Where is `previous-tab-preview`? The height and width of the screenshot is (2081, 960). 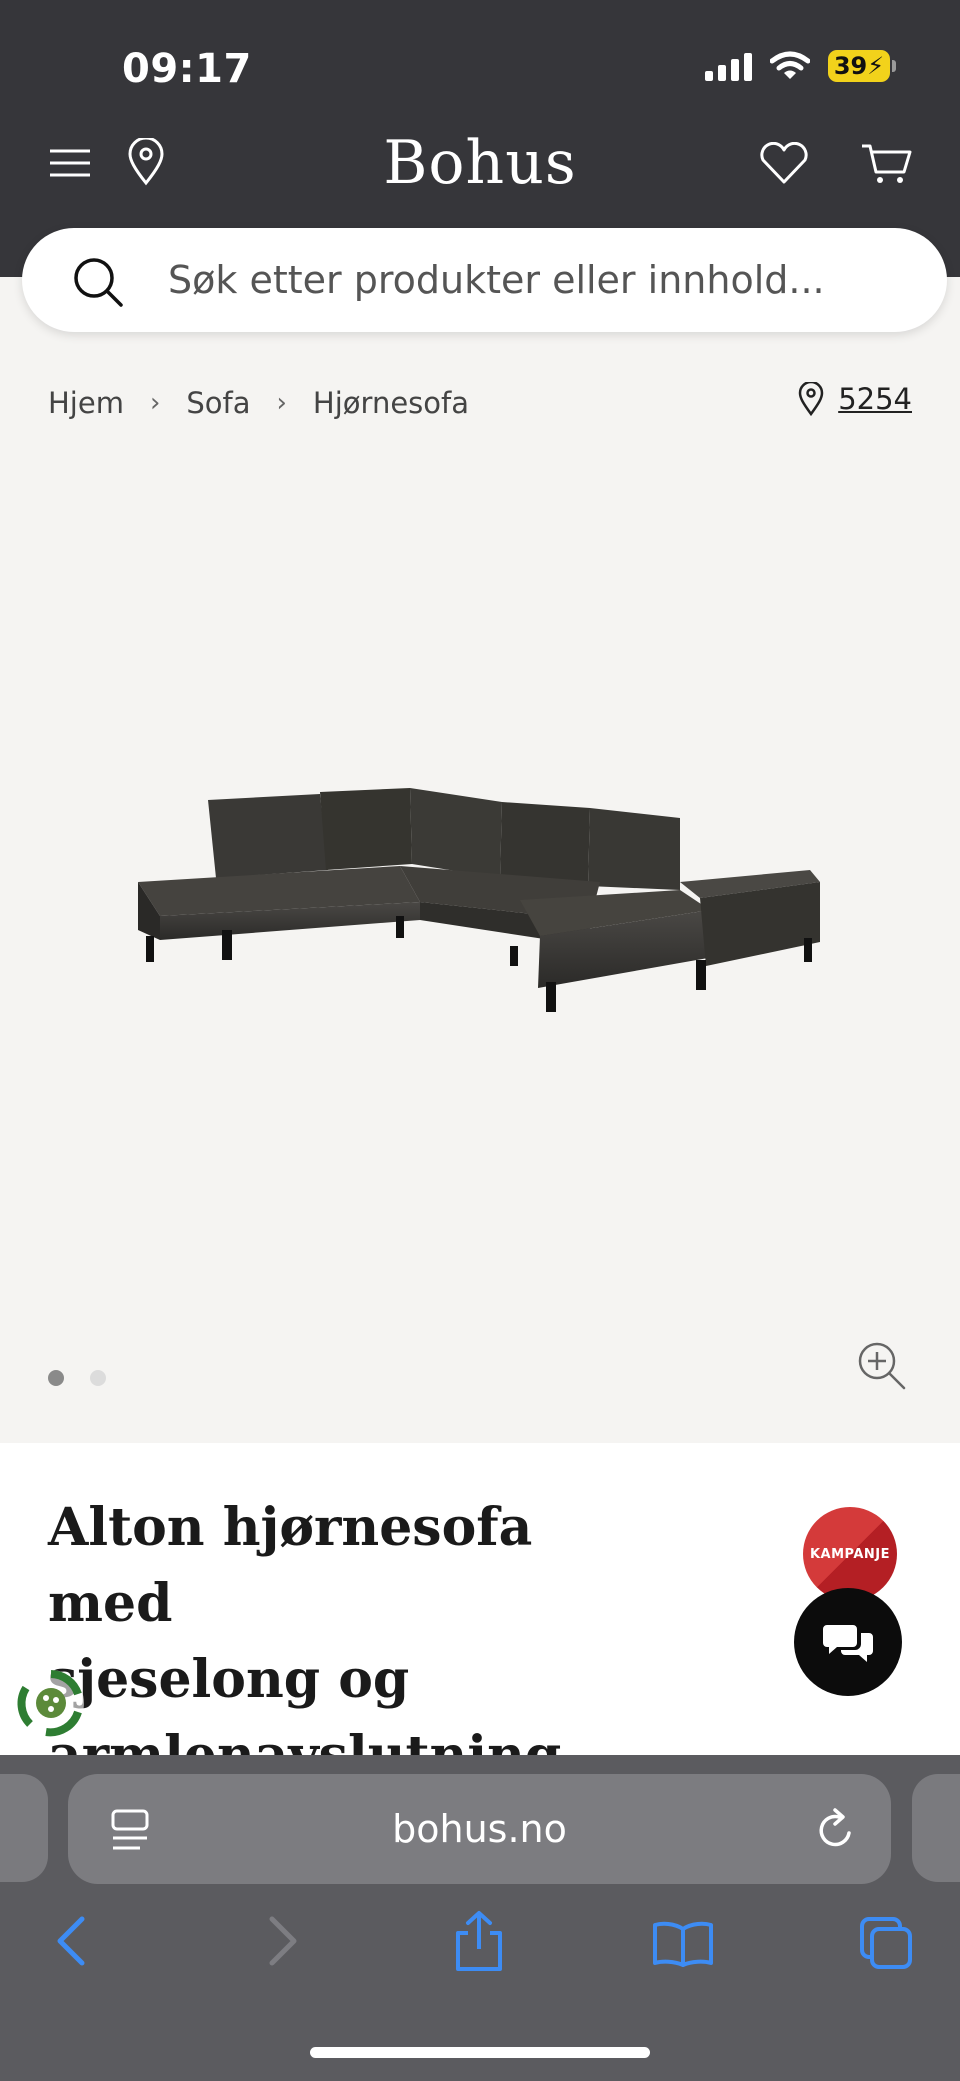 previous-tab-preview is located at coordinates (24, 1828).